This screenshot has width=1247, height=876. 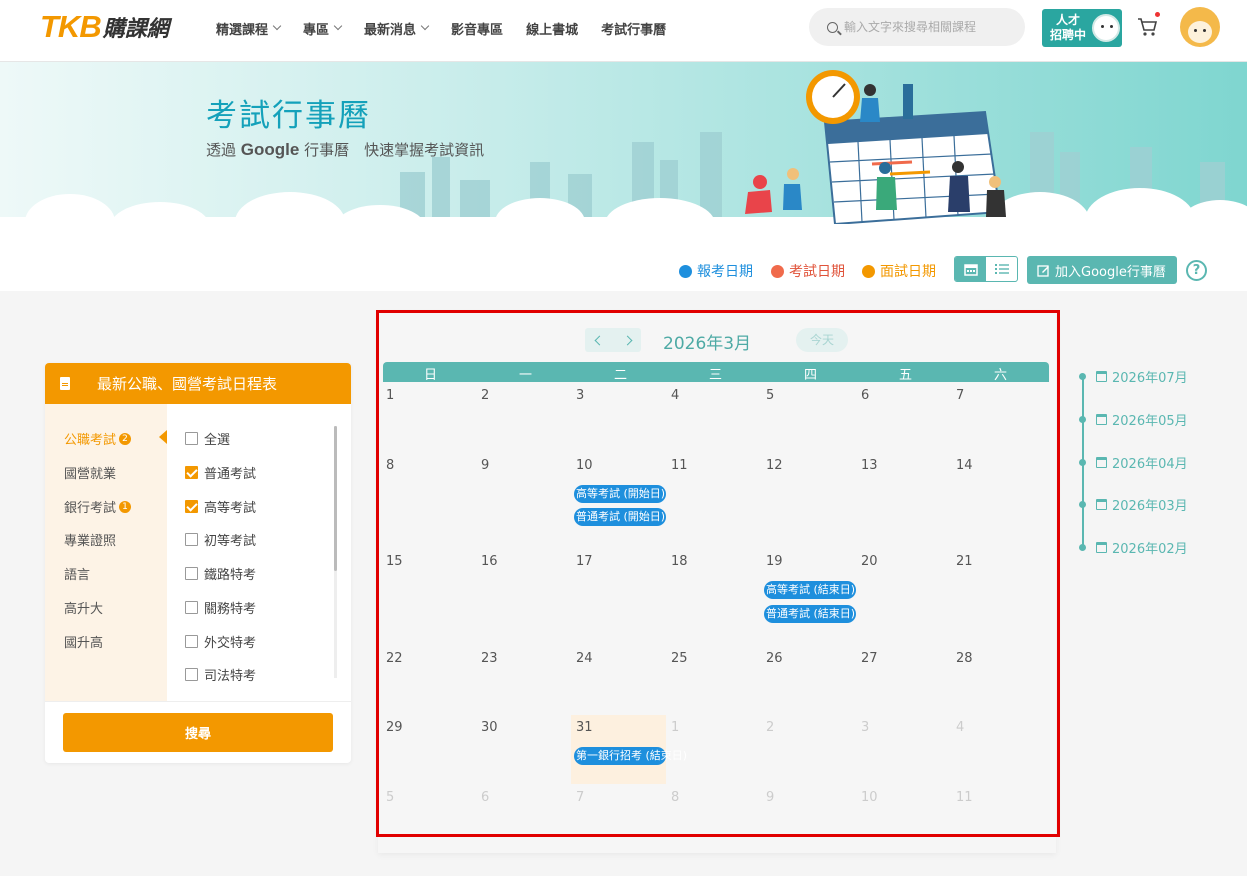 I want to click on checklist-scrollbar, so click(x=335, y=552).